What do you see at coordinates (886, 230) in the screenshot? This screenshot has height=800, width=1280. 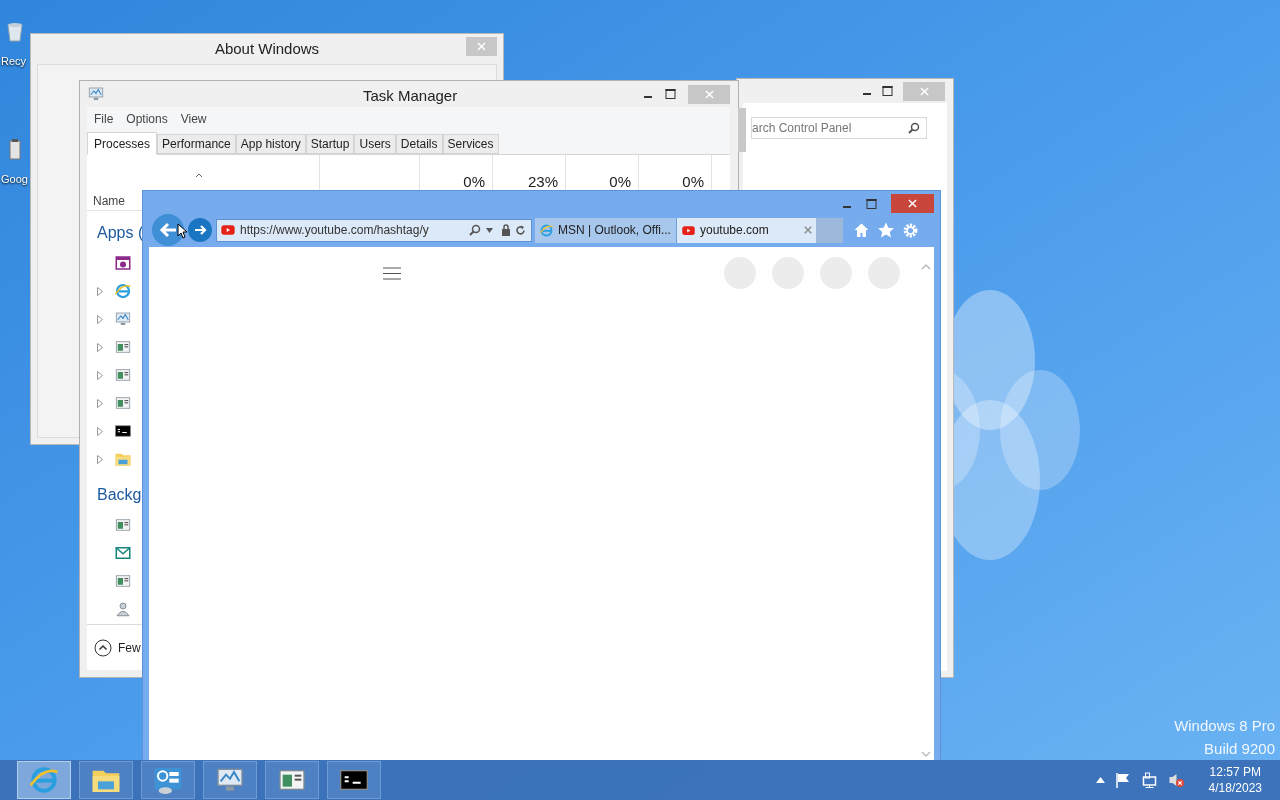 I see `star-icon` at bounding box center [886, 230].